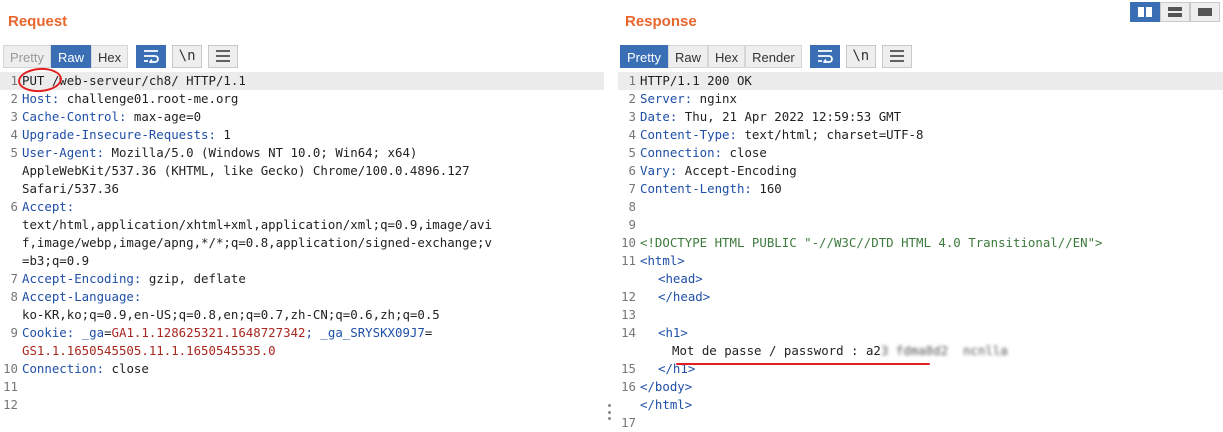 This screenshot has height=432, width=1223. Describe the element at coordinates (302, 81) in the screenshot. I see `request-line-1: 1 PUT /web-serveur/ch8/ HTTP/1.1` at that location.